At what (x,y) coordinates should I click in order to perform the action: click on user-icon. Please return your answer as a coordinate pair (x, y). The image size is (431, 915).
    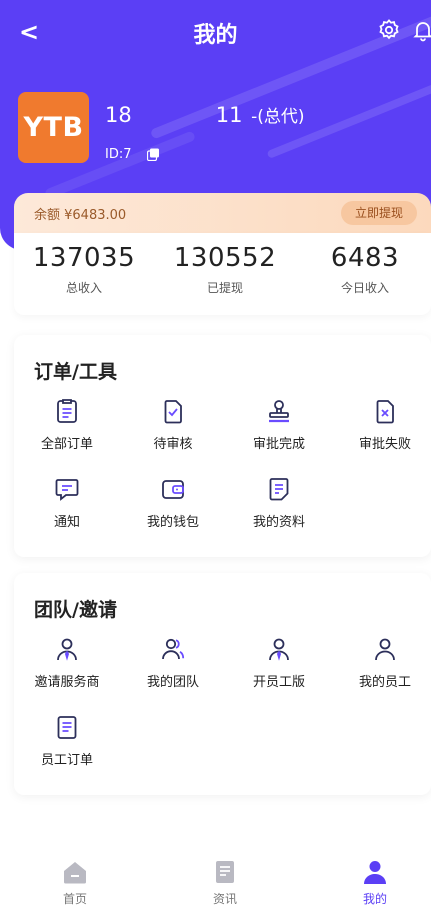
    Looking at the image, I should click on (375, 872).